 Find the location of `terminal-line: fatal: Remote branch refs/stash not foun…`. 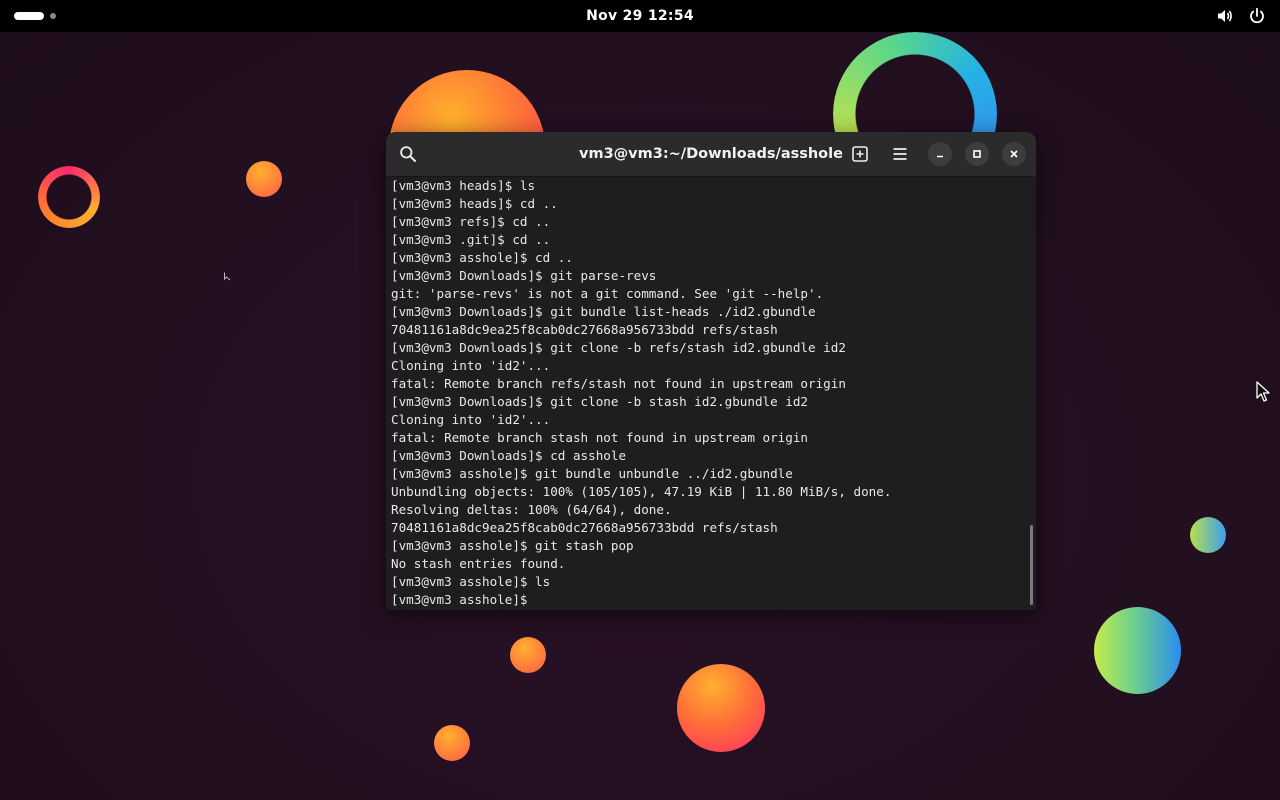

terminal-line: fatal: Remote branch refs/stash not foun… is located at coordinates (641, 384).